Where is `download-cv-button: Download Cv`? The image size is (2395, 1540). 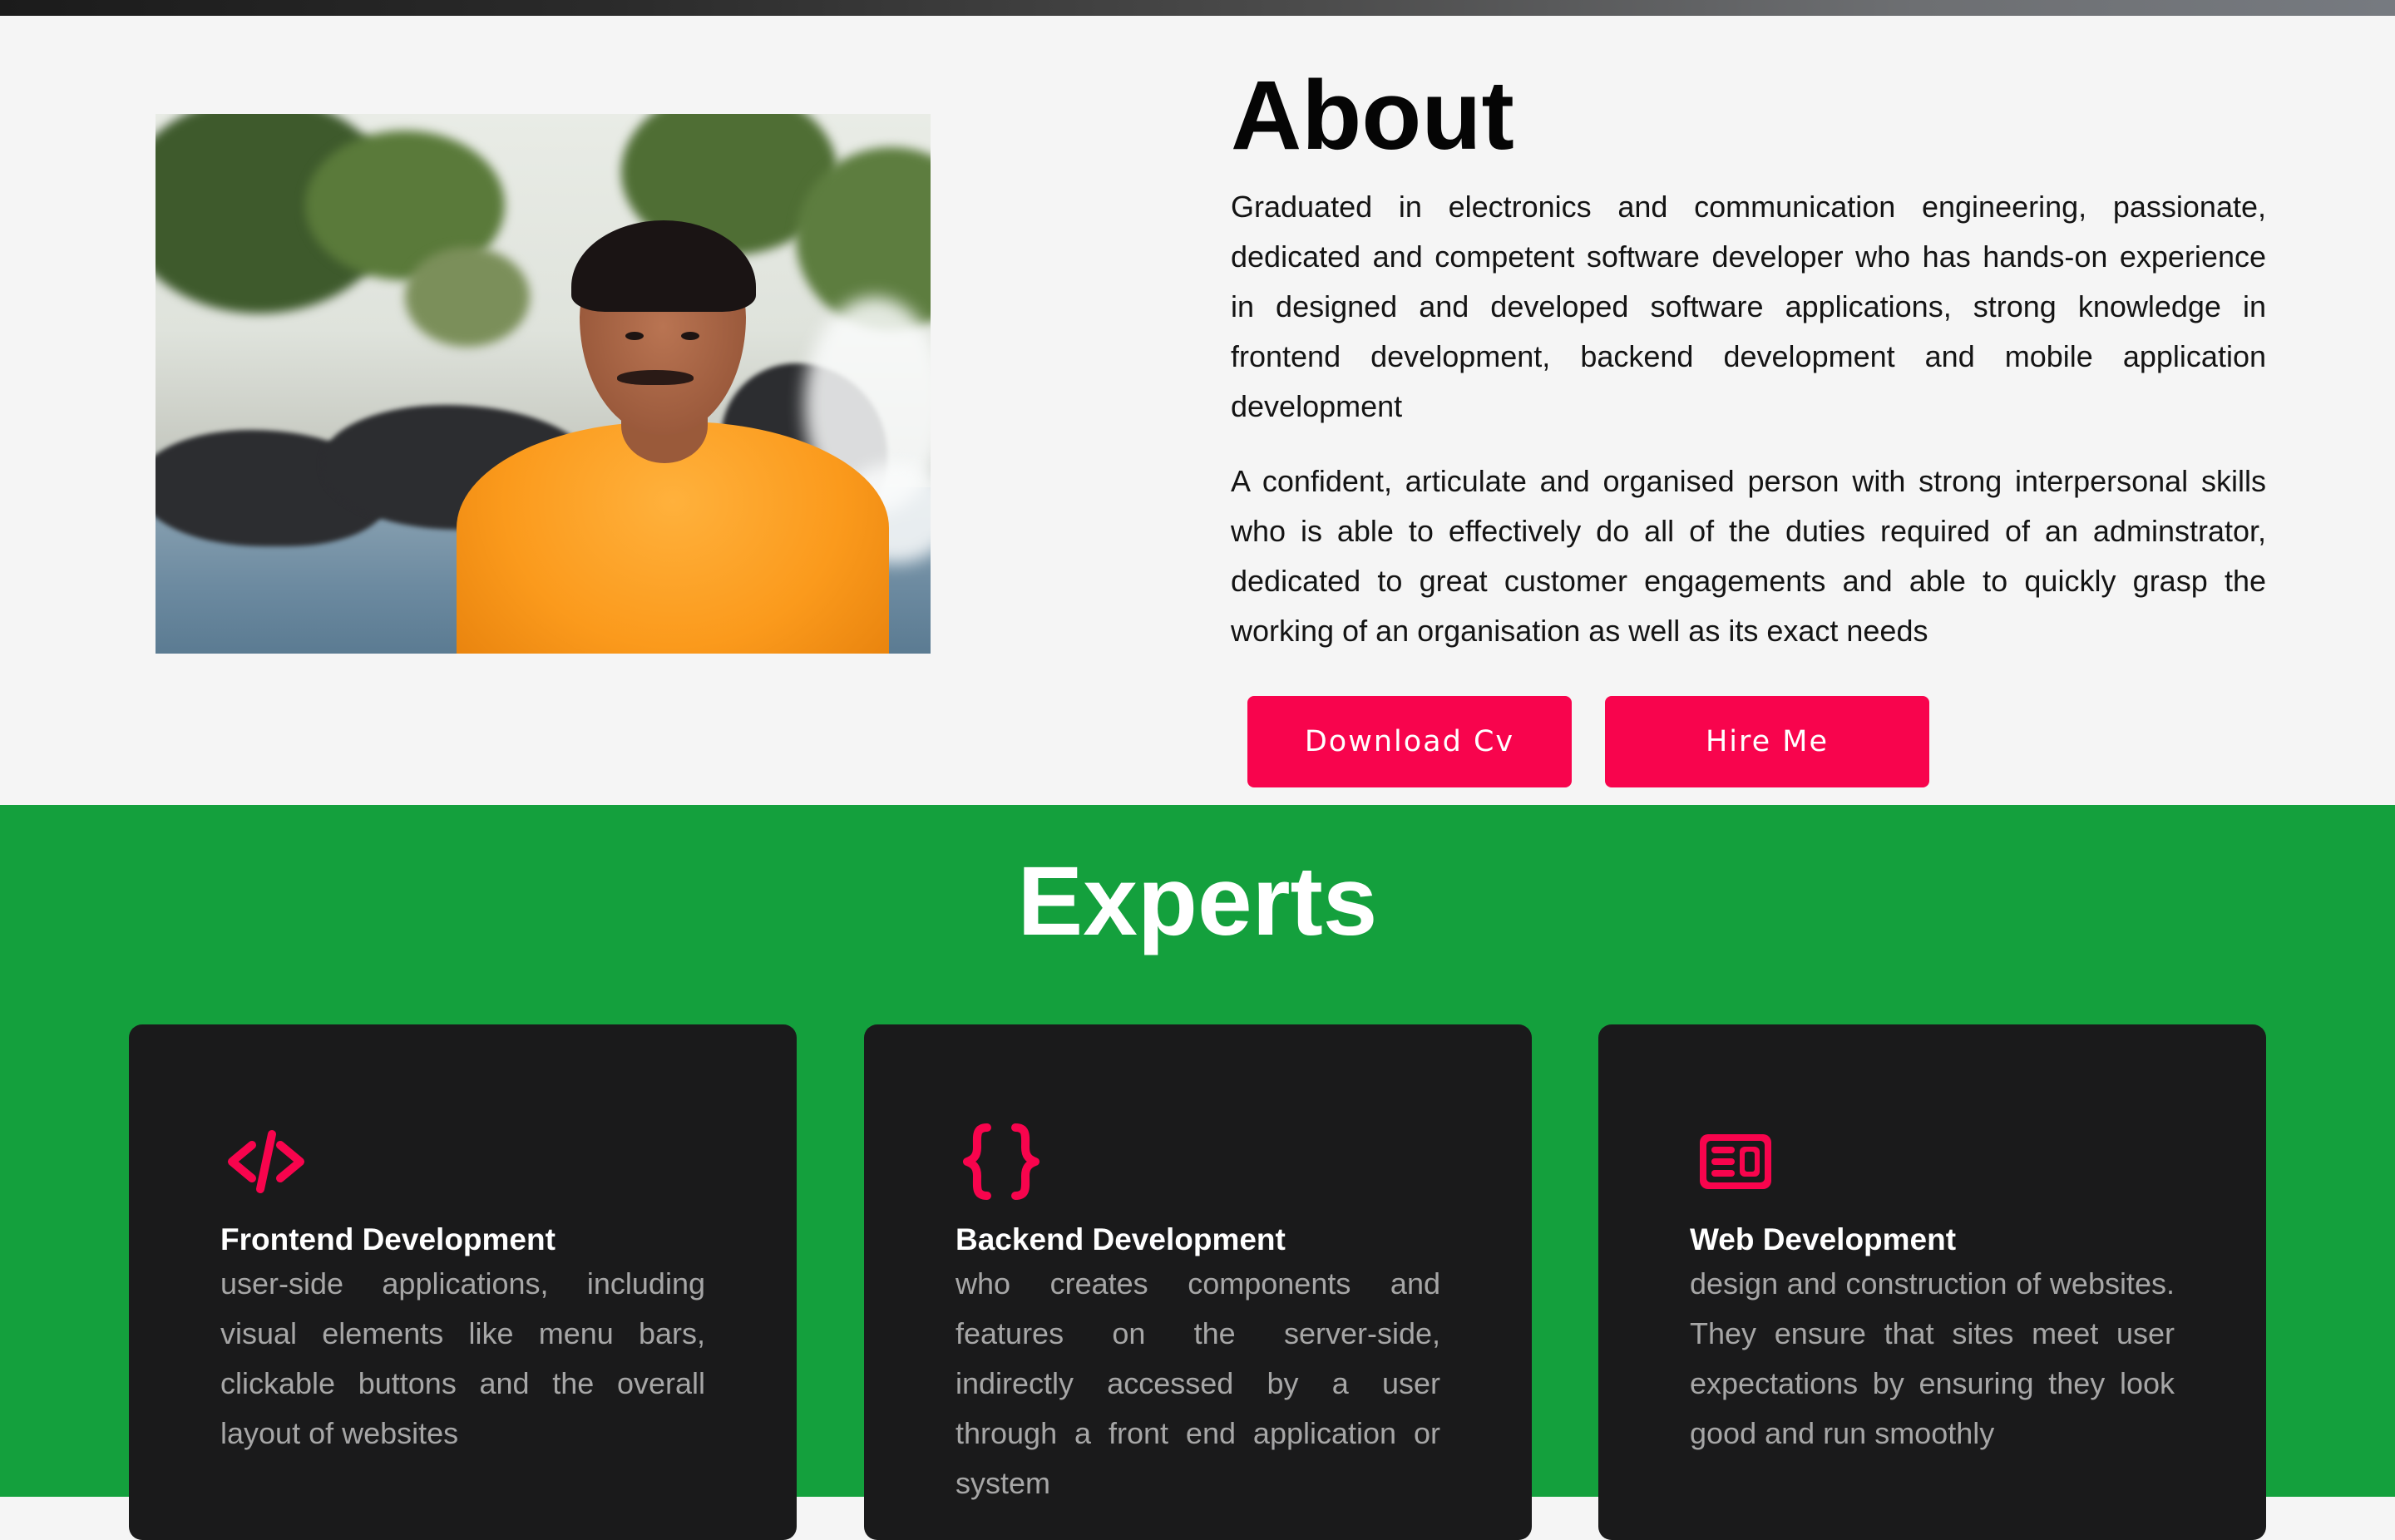 download-cv-button: Download Cv is located at coordinates (1409, 742).